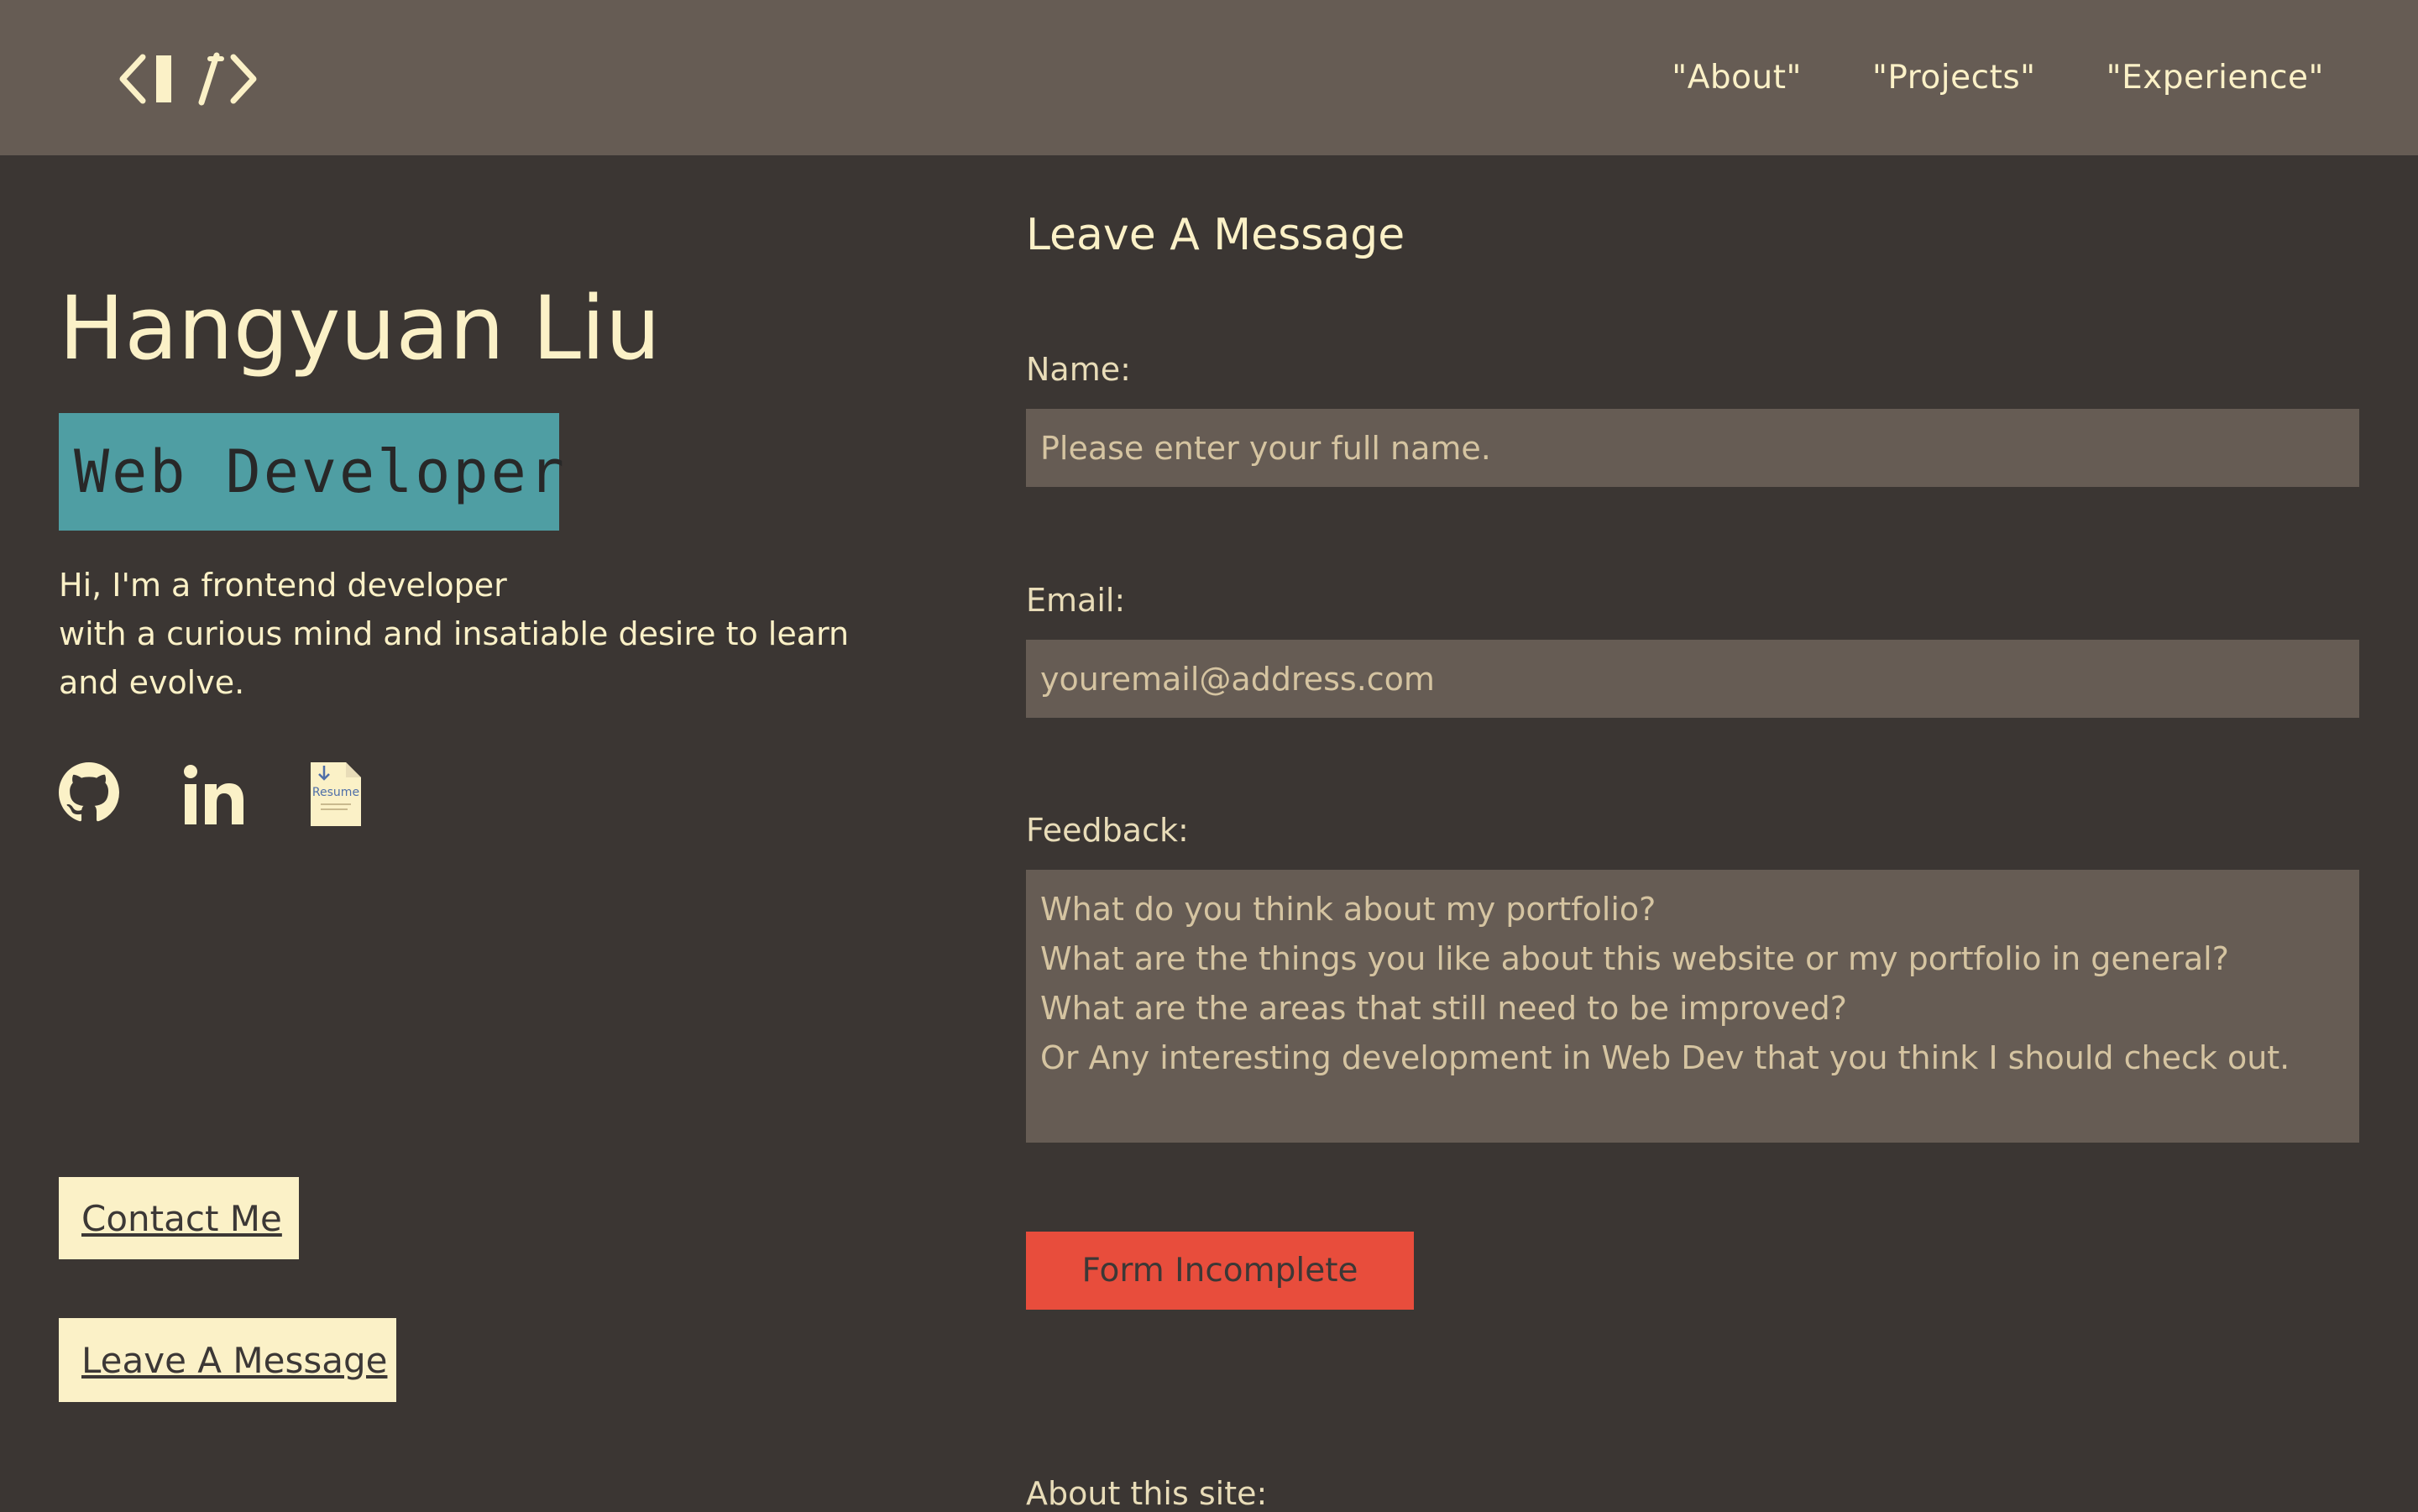 Image resolution: width=2418 pixels, height=1512 pixels. What do you see at coordinates (1215, 235) in the screenshot?
I see `form-title: Leave A Message` at bounding box center [1215, 235].